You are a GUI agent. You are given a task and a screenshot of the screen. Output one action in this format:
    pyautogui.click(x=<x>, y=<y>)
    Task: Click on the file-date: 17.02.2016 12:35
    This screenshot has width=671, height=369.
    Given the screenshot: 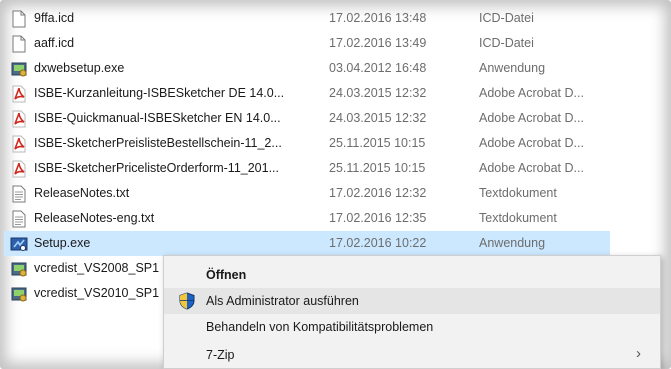 What is the action you would take?
    pyautogui.click(x=378, y=218)
    